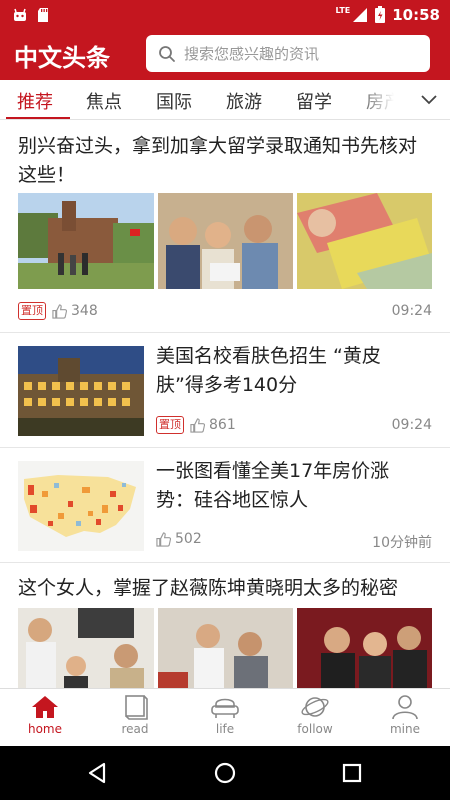 The width and height of the screenshot is (450, 800). I want to click on article-title: 一张图看懂全美17年房价涨势：硅谷地区惊人, so click(273, 485).